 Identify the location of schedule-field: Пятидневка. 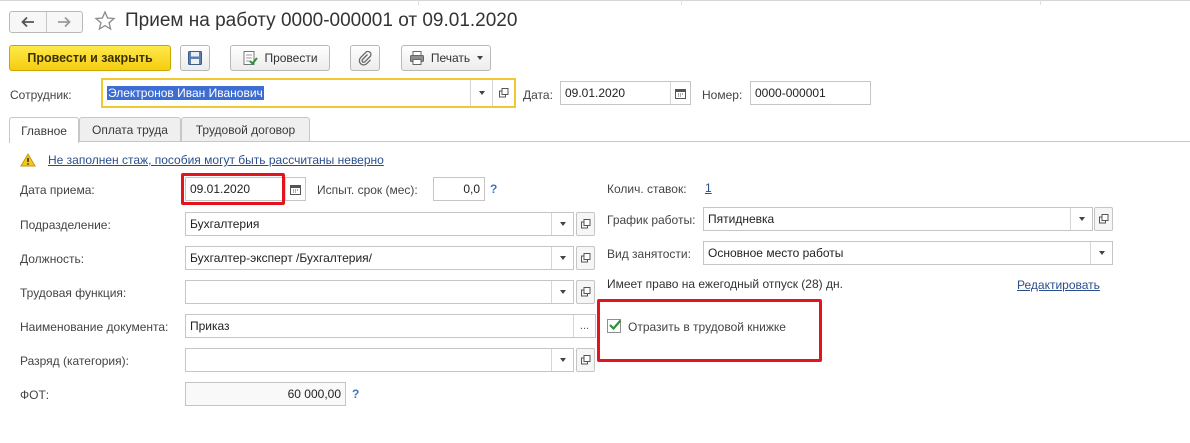
(898, 219).